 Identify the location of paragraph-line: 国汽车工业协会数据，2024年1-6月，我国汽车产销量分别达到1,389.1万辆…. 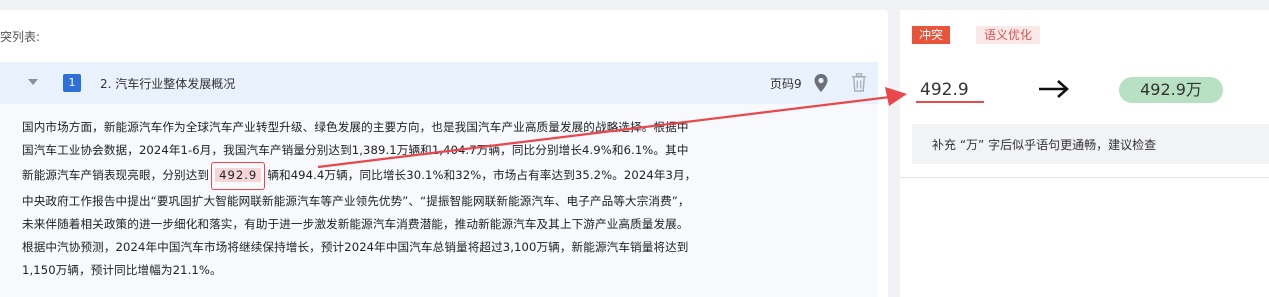
(355, 150).